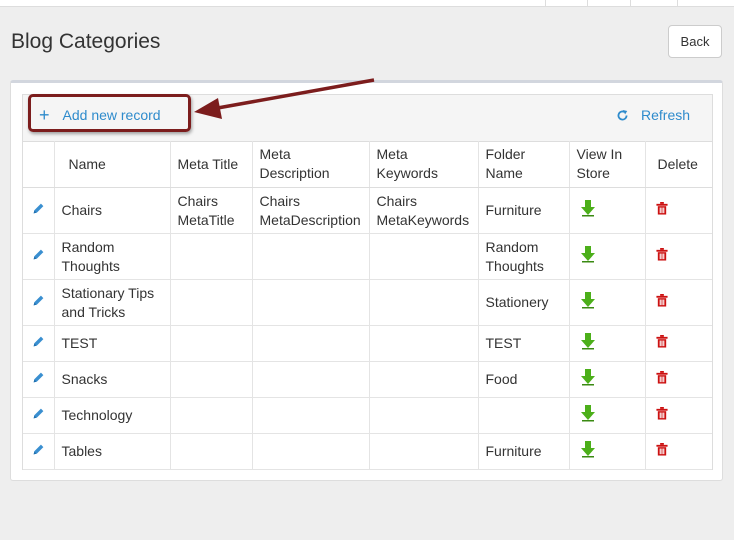  Describe the element at coordinates (112, 415) in the screenshot. I see `cell-name: Technology` at that location.